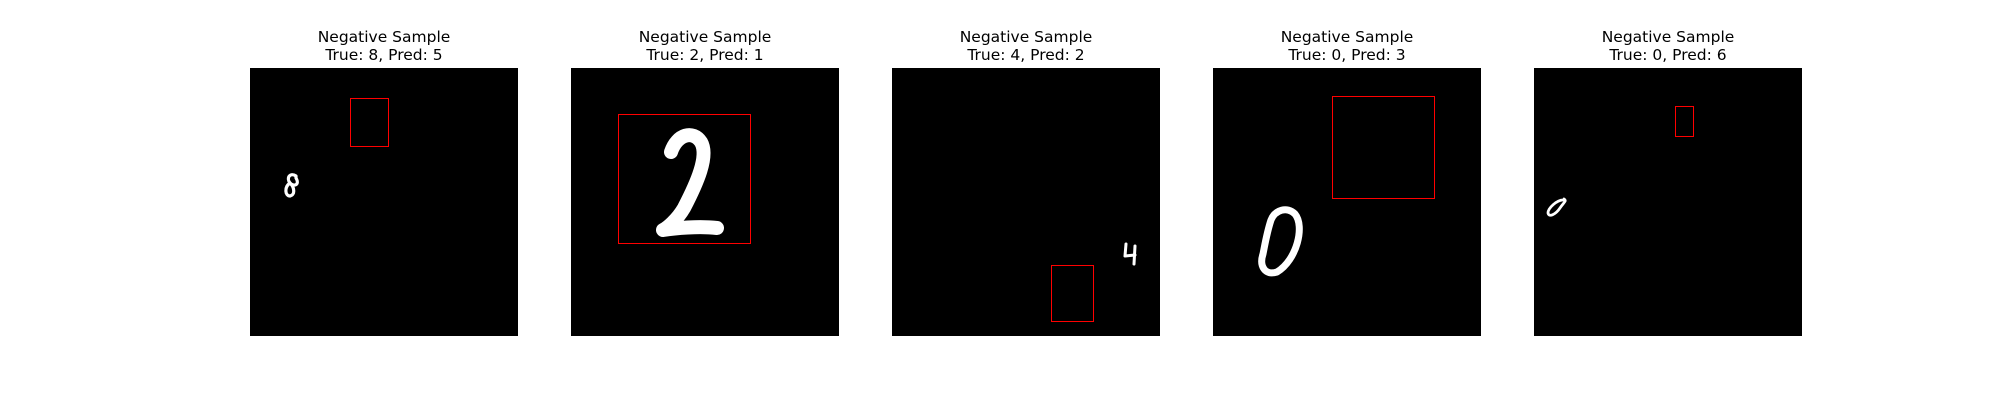 The image size is (2000, 400). Describe the element at coordinates (1347, 55) in the screenshot. I see `panel-caption: True: 0, Pred: 3` at that location.